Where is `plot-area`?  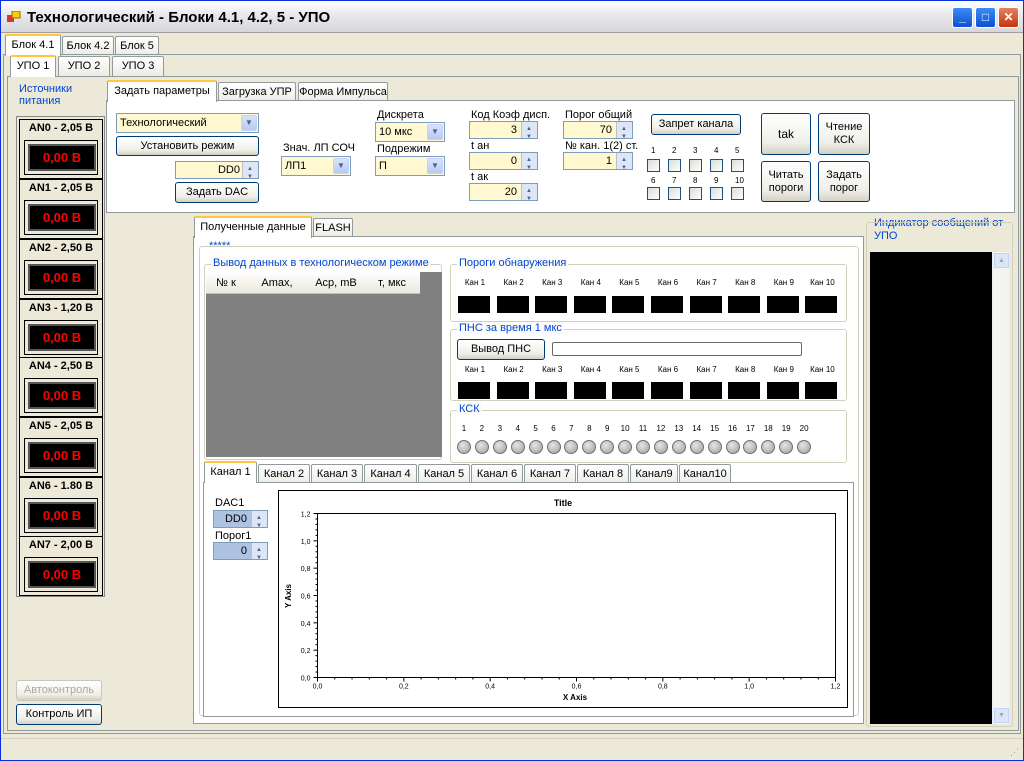 plot-area is located at coordinates (576, 595).